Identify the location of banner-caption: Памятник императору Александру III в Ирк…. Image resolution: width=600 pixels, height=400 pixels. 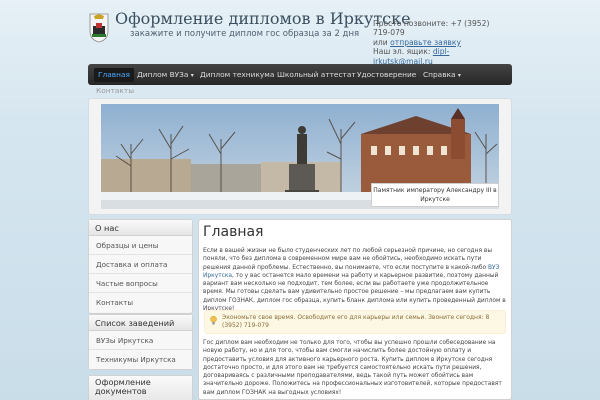
(435, 195).